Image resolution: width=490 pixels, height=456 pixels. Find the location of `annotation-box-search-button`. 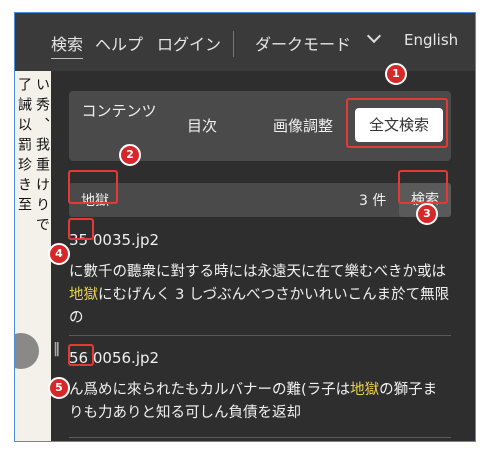

annotation-box-search-button is located at coordinates (423, 187).